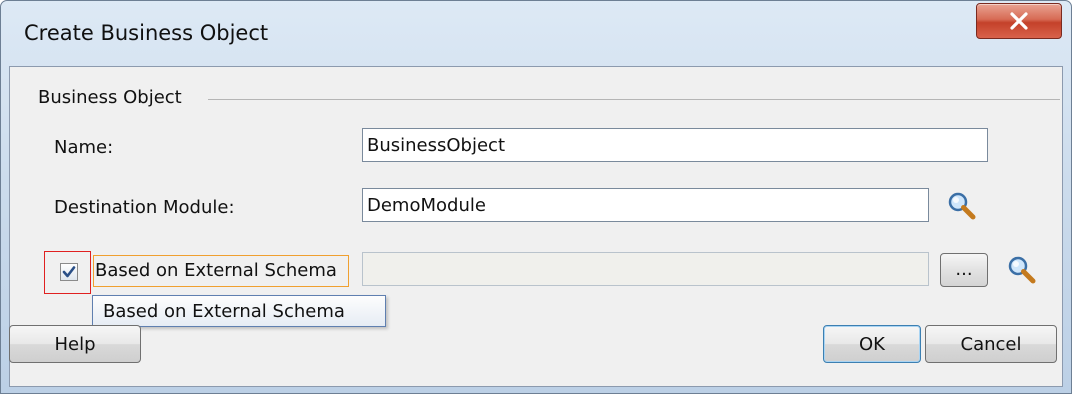 The width and height of the screenshot is (1072, 394). I want to click on external-schema-label: Based on External Schema, so click(216, 270).